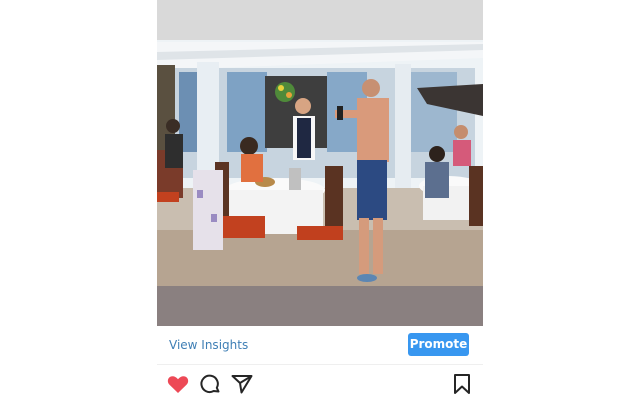 This screenshot has height=400, width=640. I want to click on bookmark-icon, so click(462, 384).